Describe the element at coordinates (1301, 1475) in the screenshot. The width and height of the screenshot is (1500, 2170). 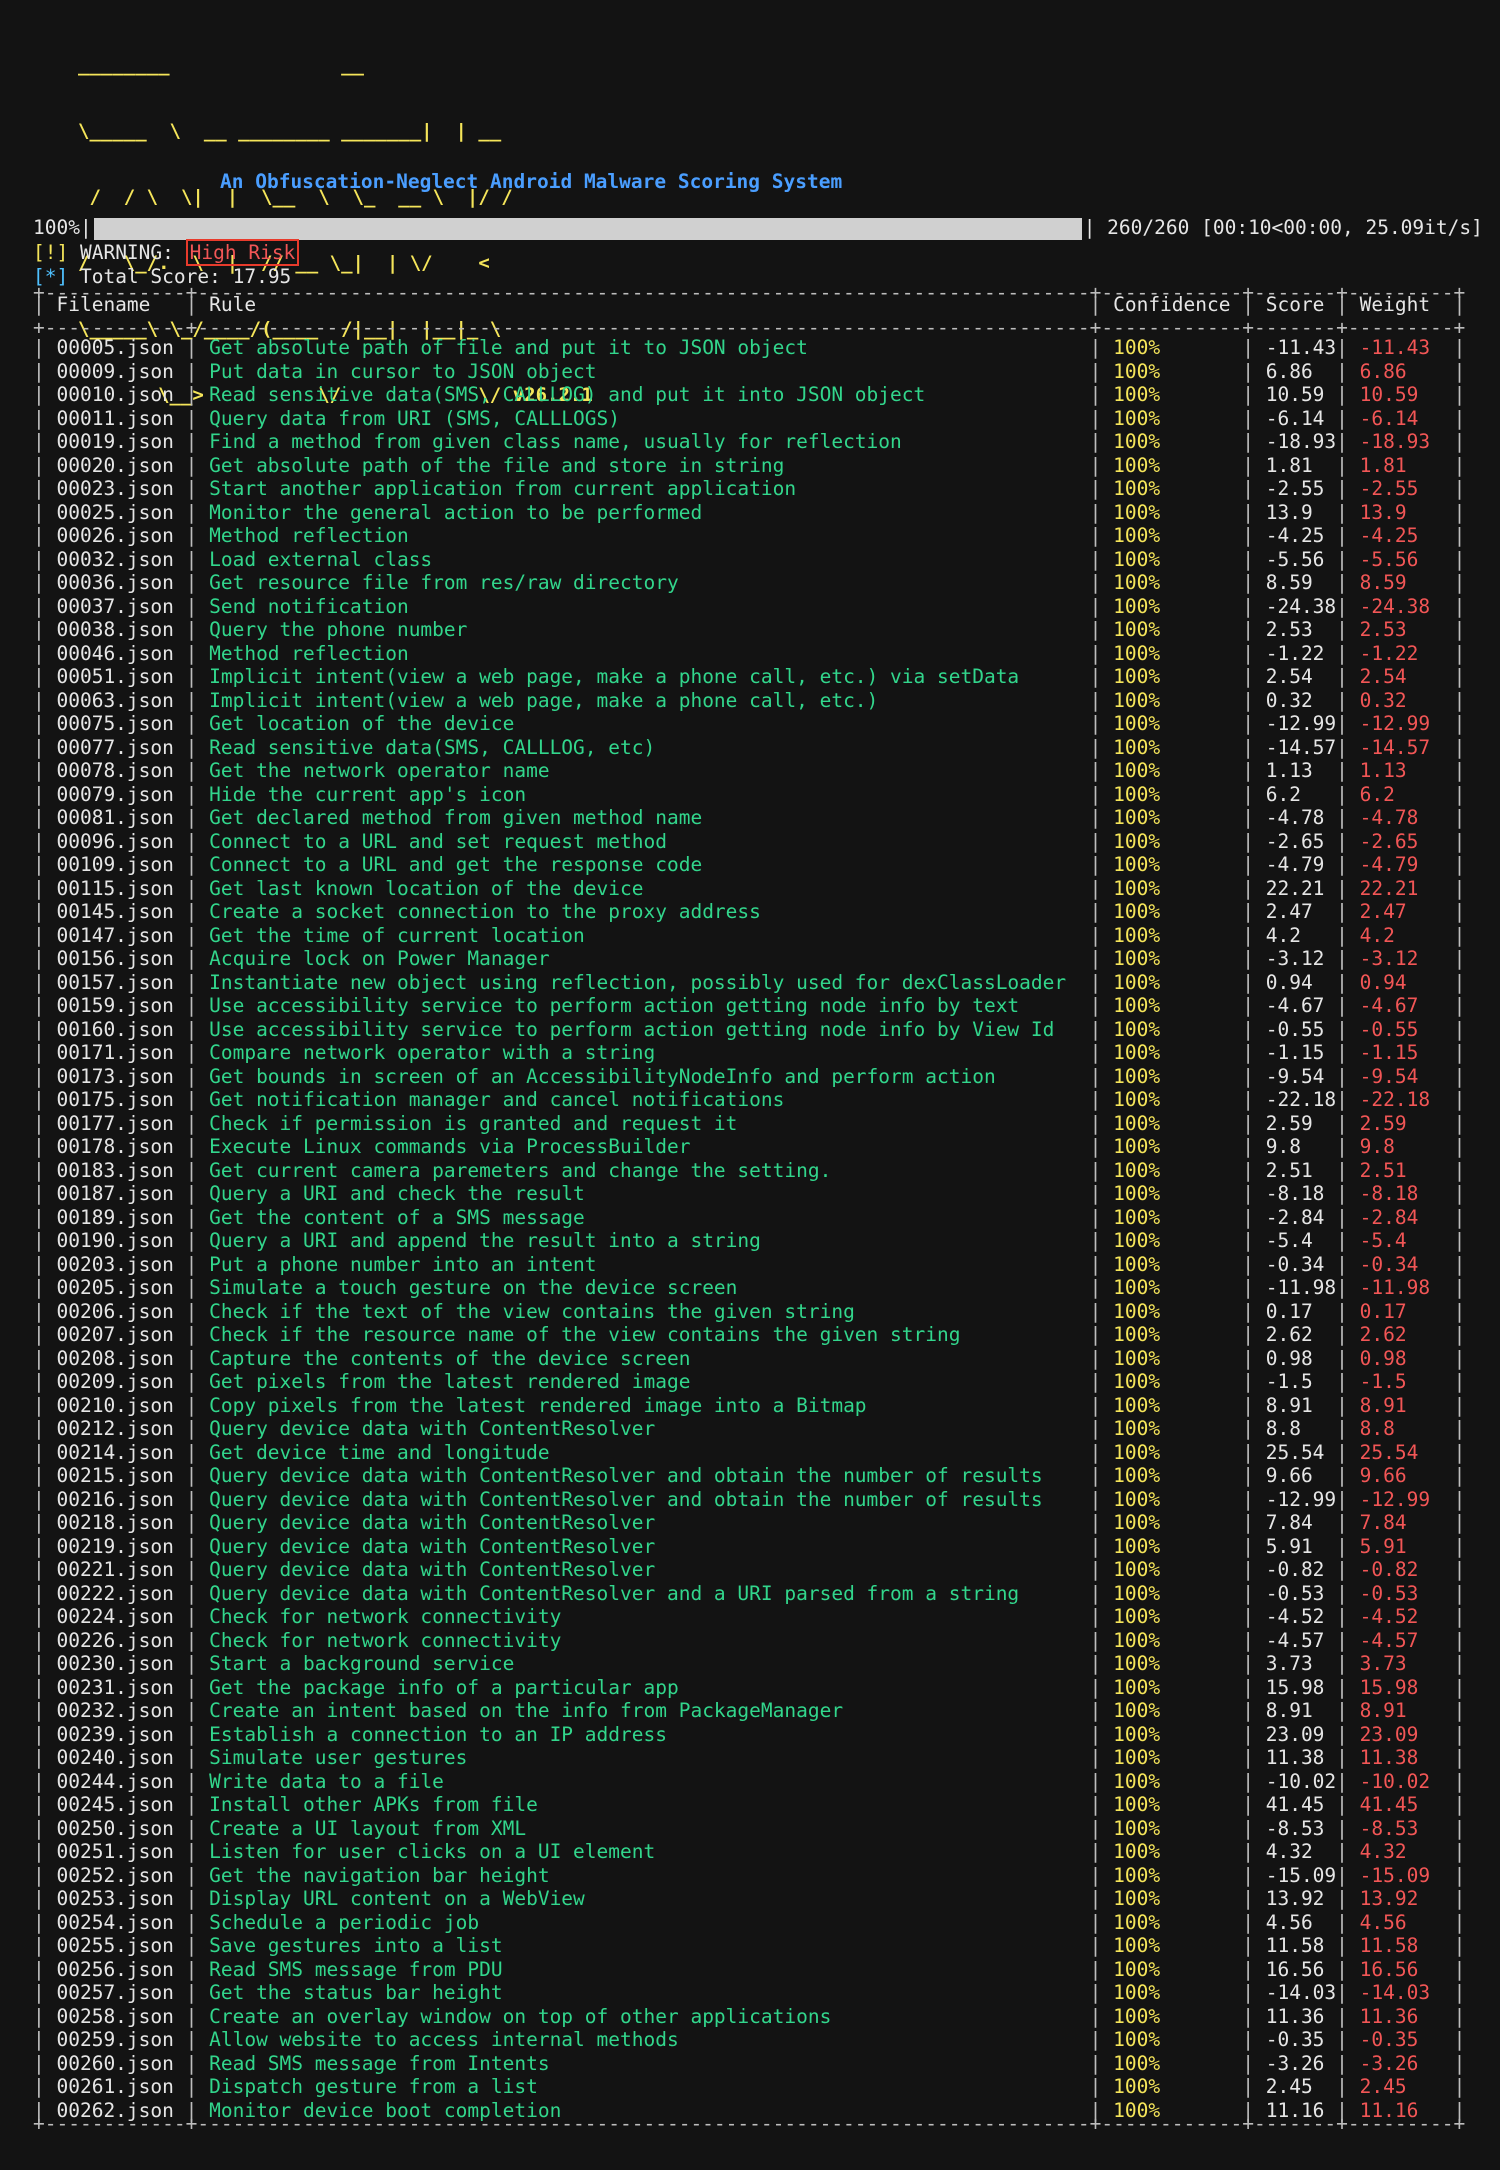
I see `cell-score: 9.66` at that location.